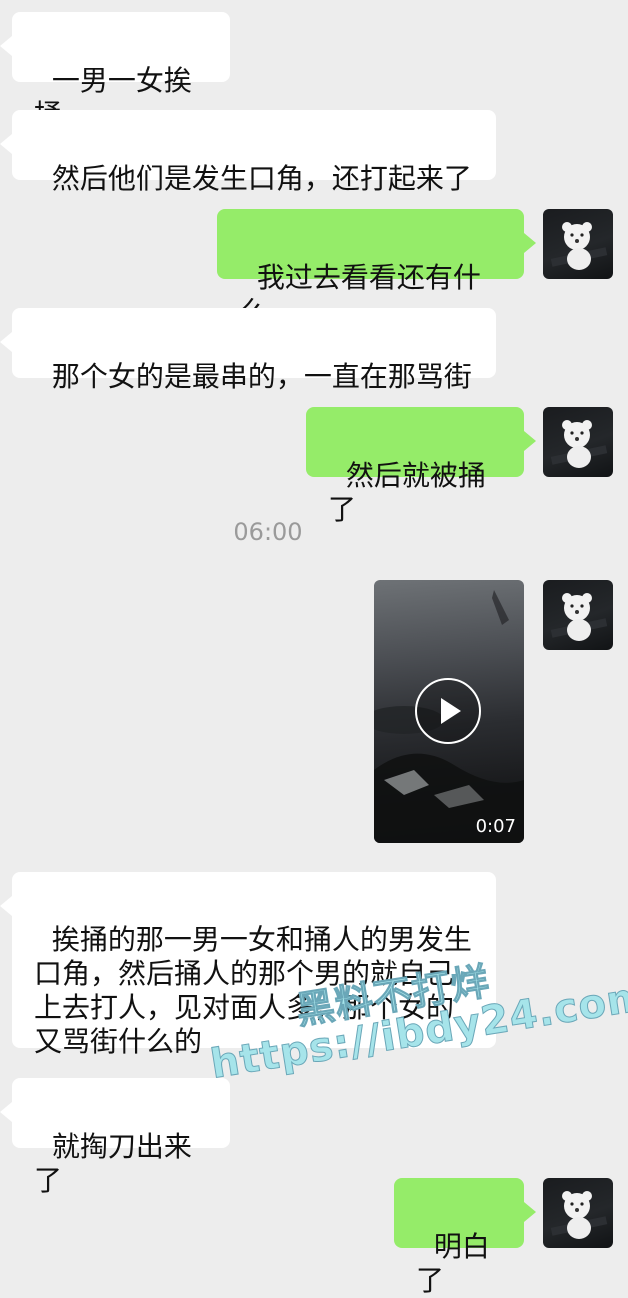 Image resolution: width=628 pixels, height=1298 pixels. What do you see at coordinates (115, 71) in the screenshot?
I see `message-bubble-incoming: 一男一女挨捅` at bounding box center [115, 71].